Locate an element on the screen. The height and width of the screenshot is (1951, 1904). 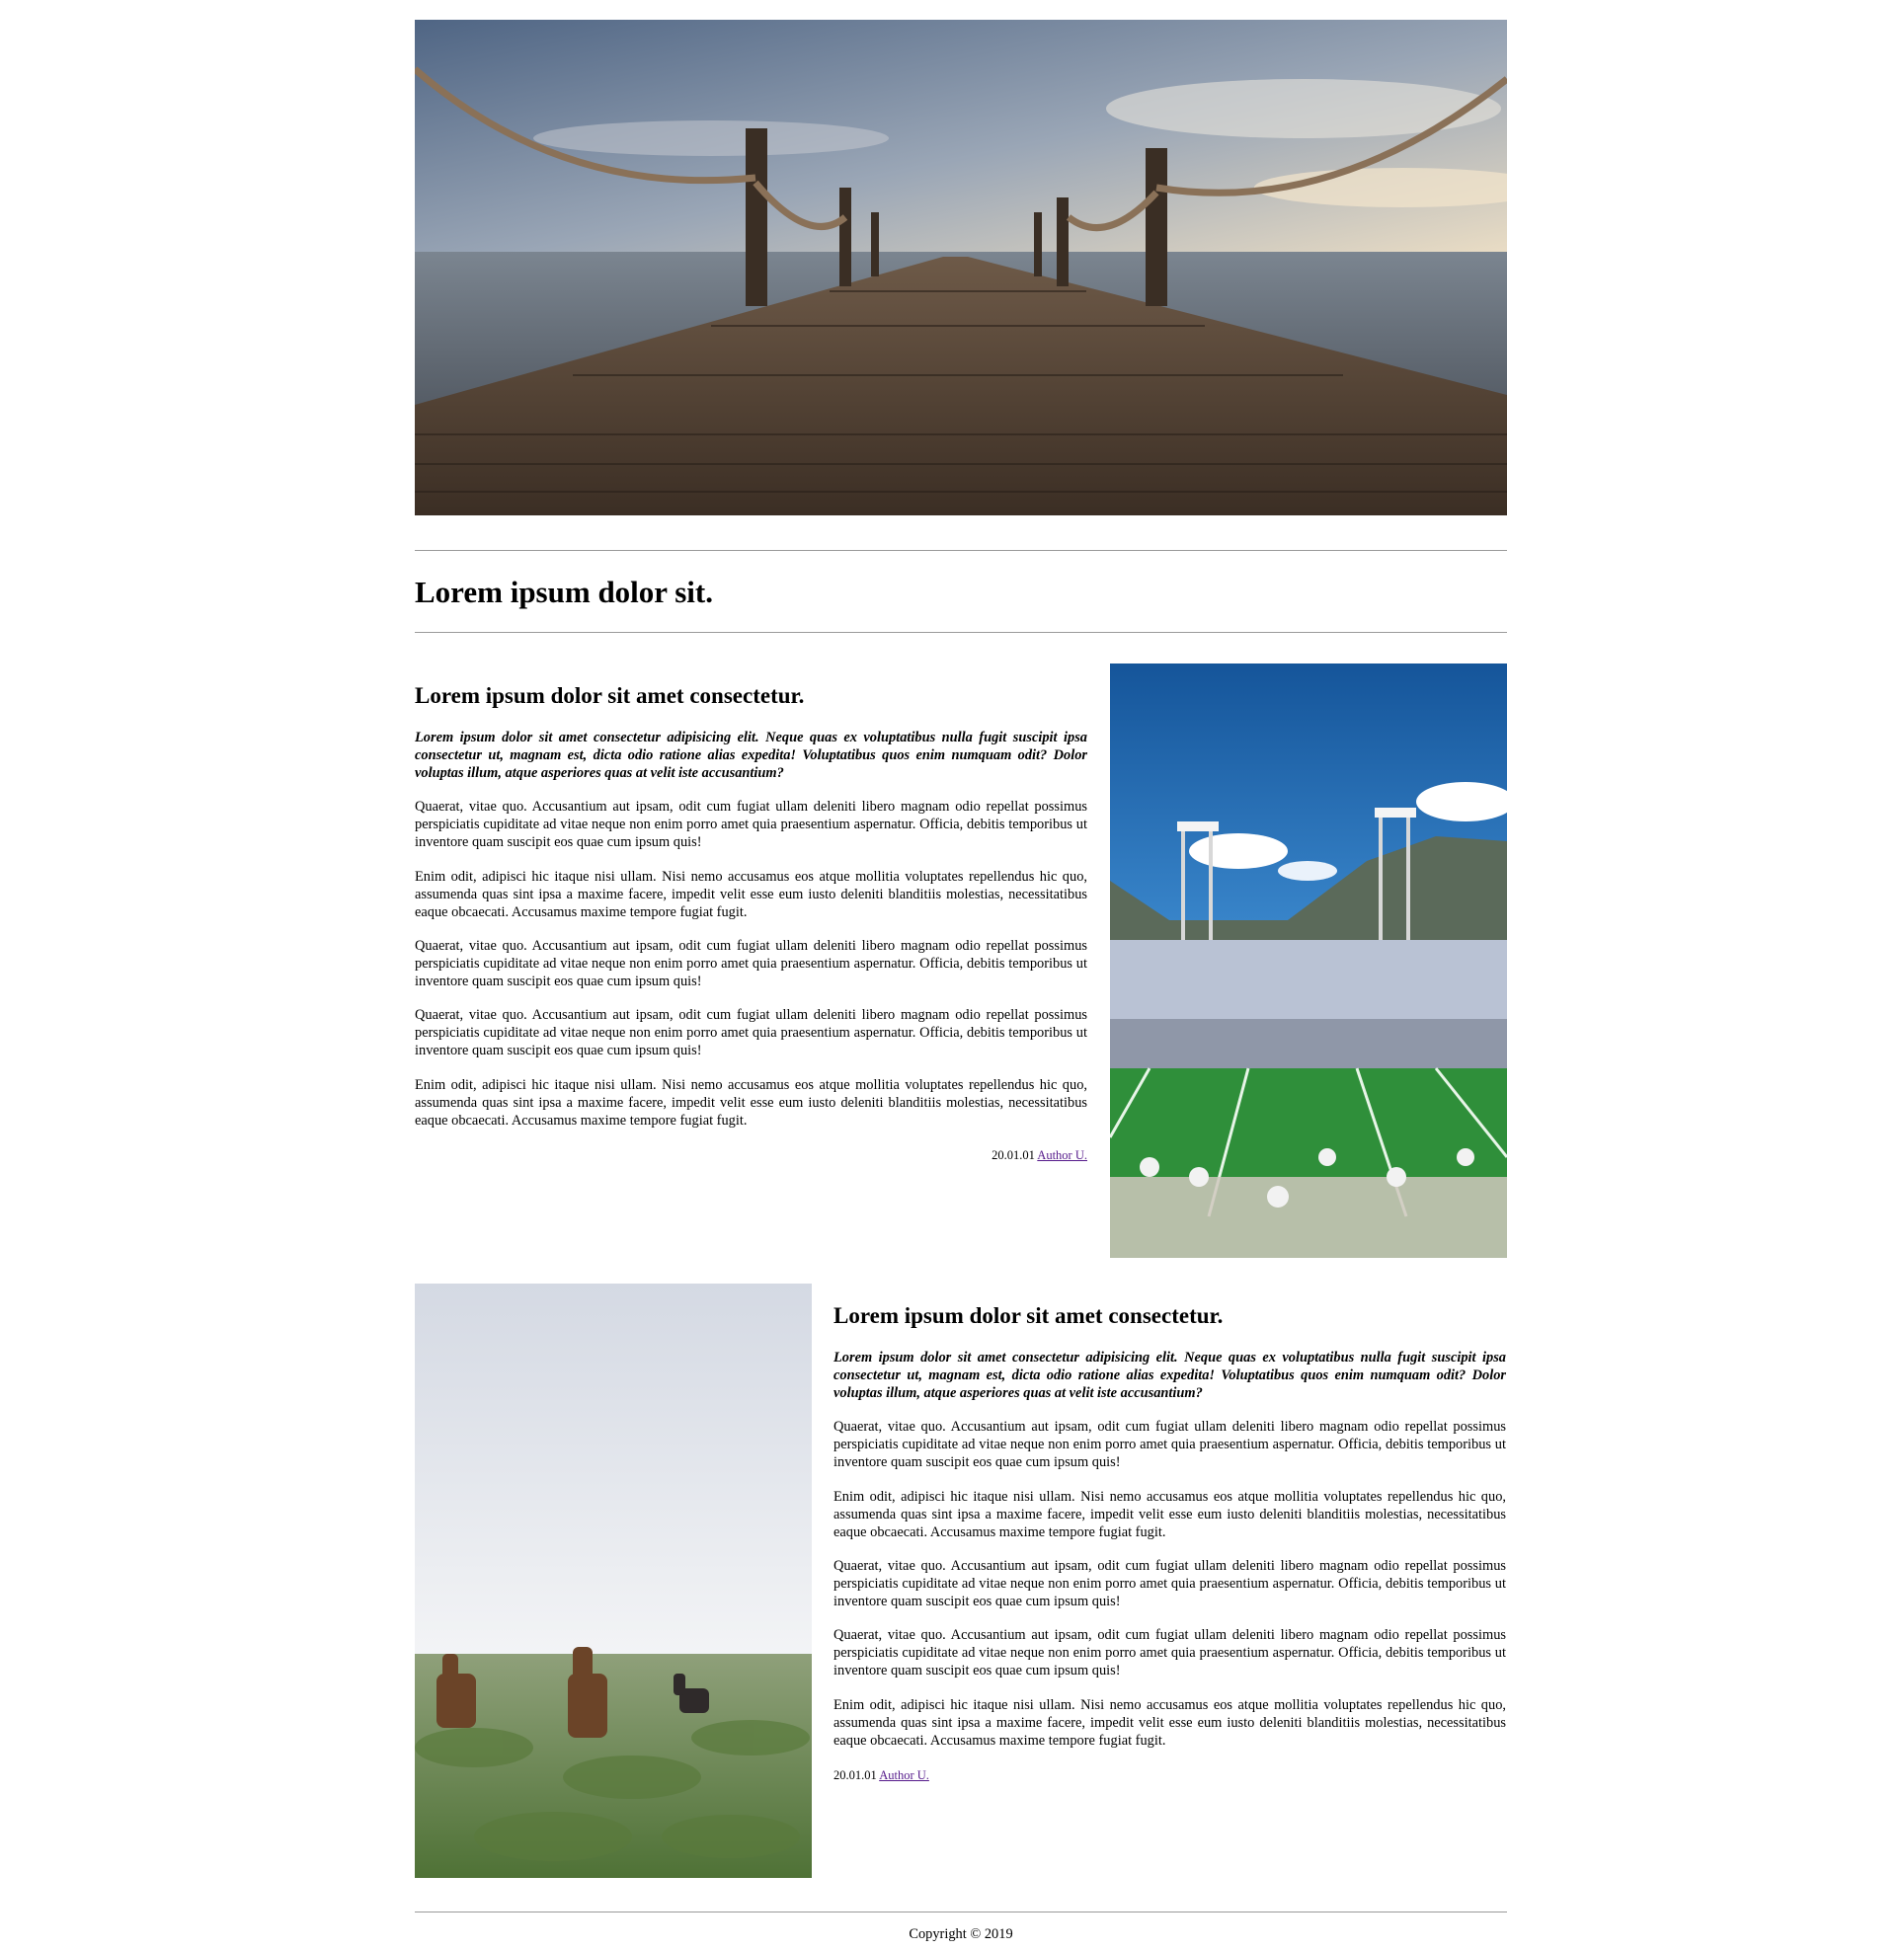
hero-image is located at coordinates (961, 267).